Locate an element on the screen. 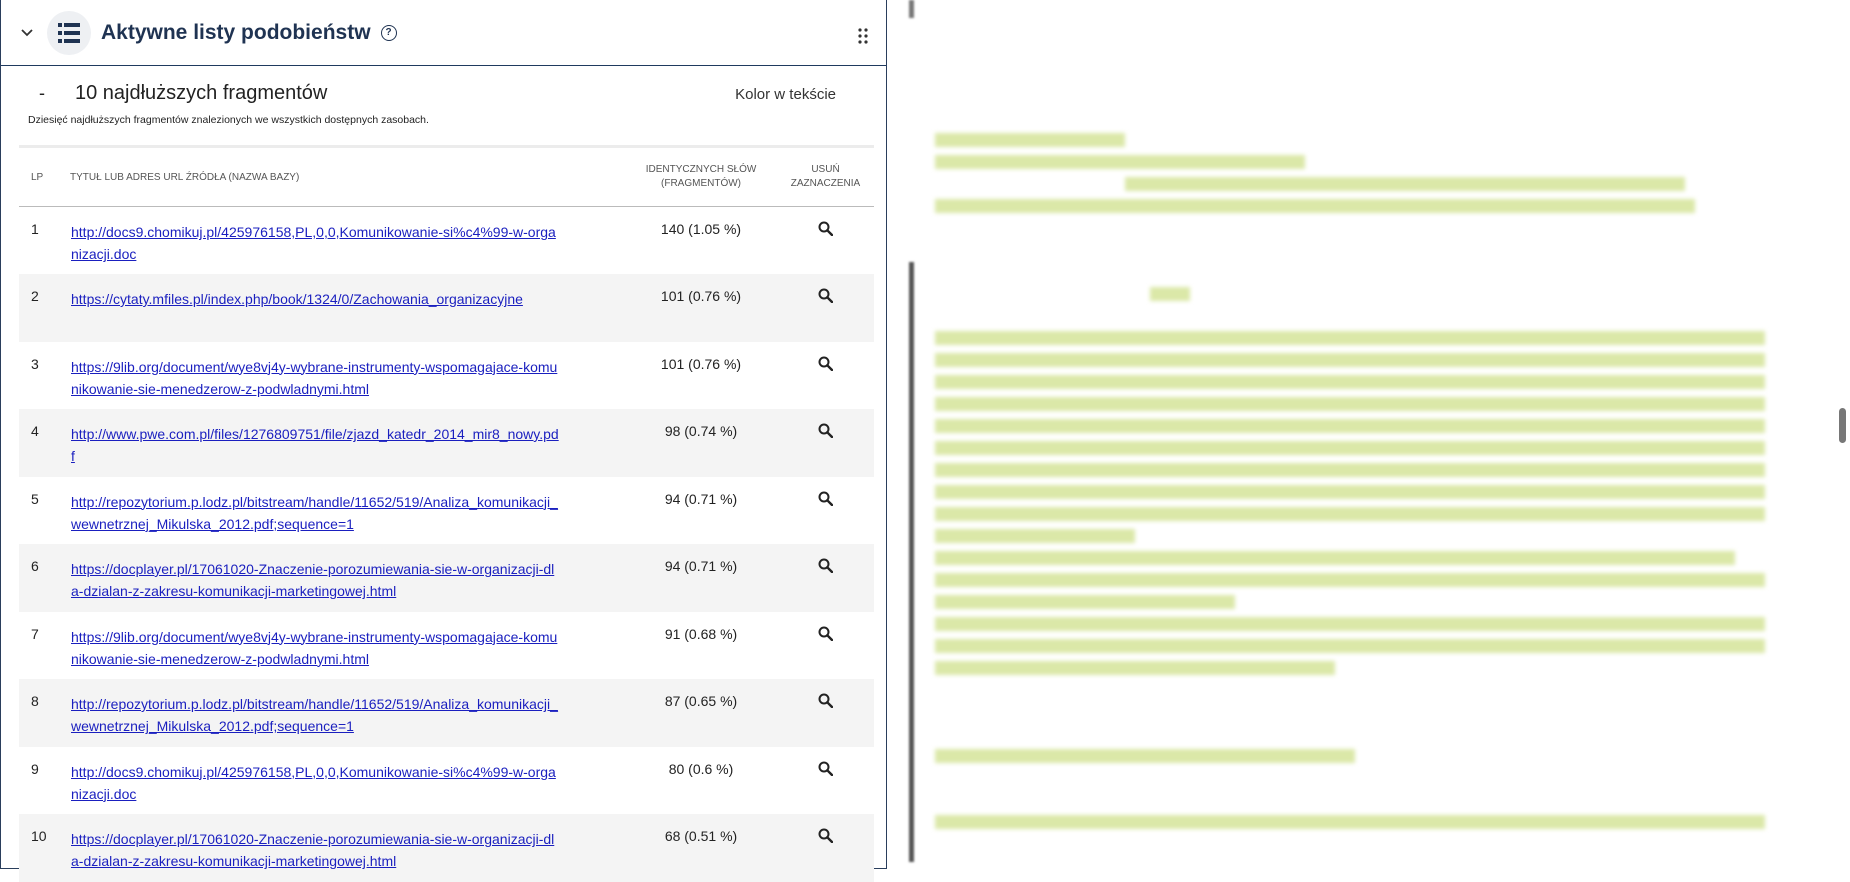 The image size is (1850, 882). identical-words-count: 98 (0.74 %) is located at coordinates (701, 431).